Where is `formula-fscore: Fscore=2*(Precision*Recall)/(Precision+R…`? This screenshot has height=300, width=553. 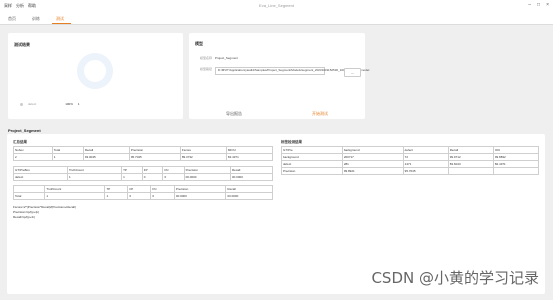 formula-fscore: Fscore=2*(Precision*Recall)/(Precision+R… is located at coordinates (44, 207).